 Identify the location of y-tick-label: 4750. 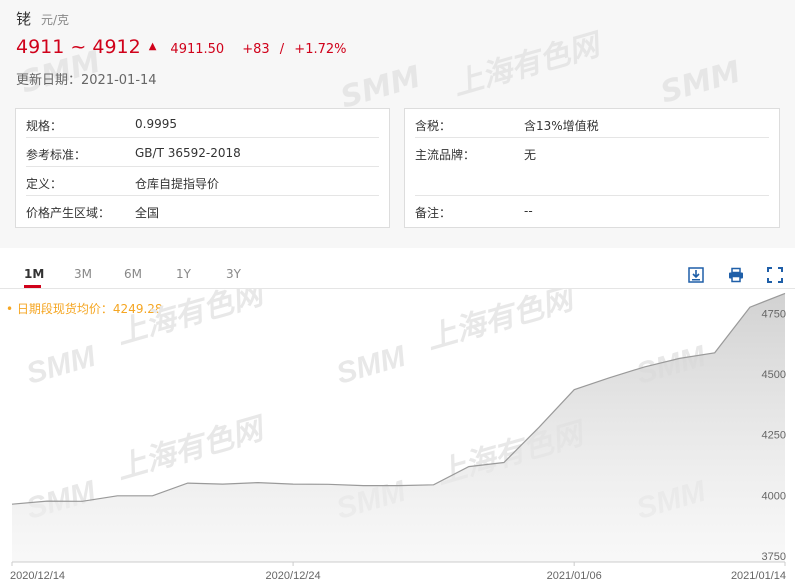
(774, 314).